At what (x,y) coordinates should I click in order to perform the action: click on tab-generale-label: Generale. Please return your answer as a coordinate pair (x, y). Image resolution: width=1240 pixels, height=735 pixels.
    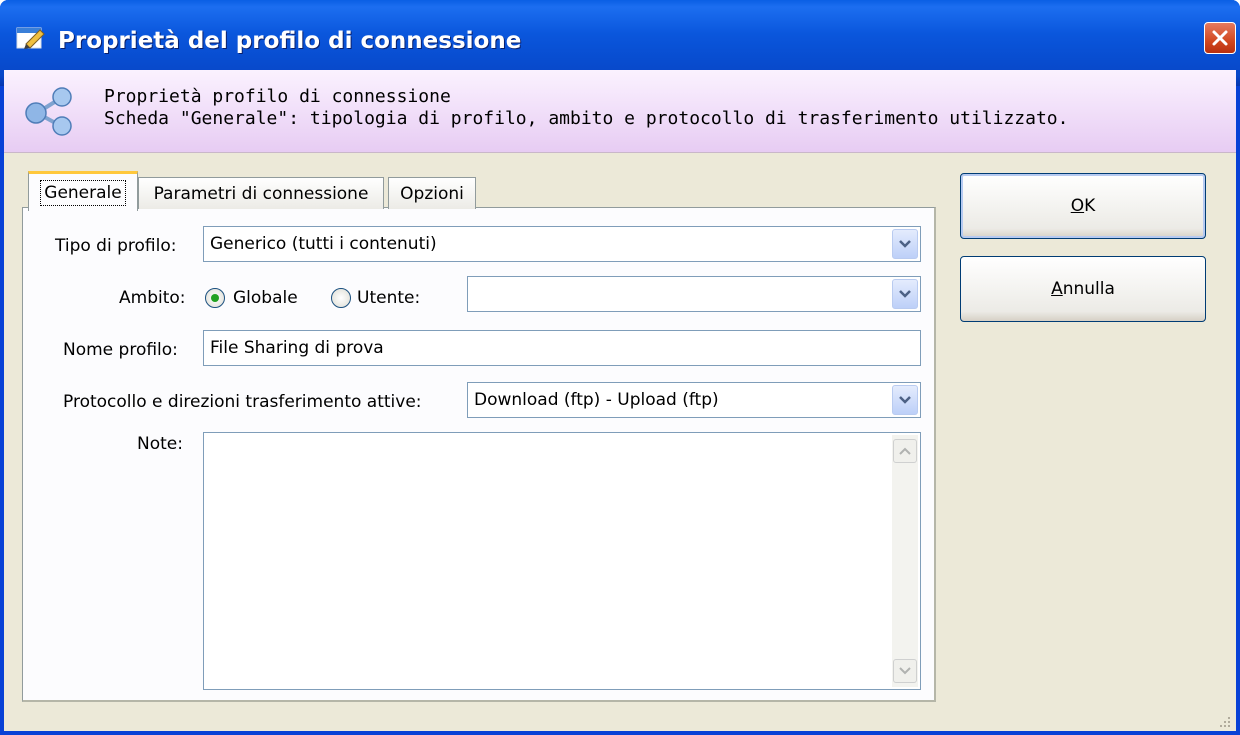
    Looking at the image, I should click on (83, 192).